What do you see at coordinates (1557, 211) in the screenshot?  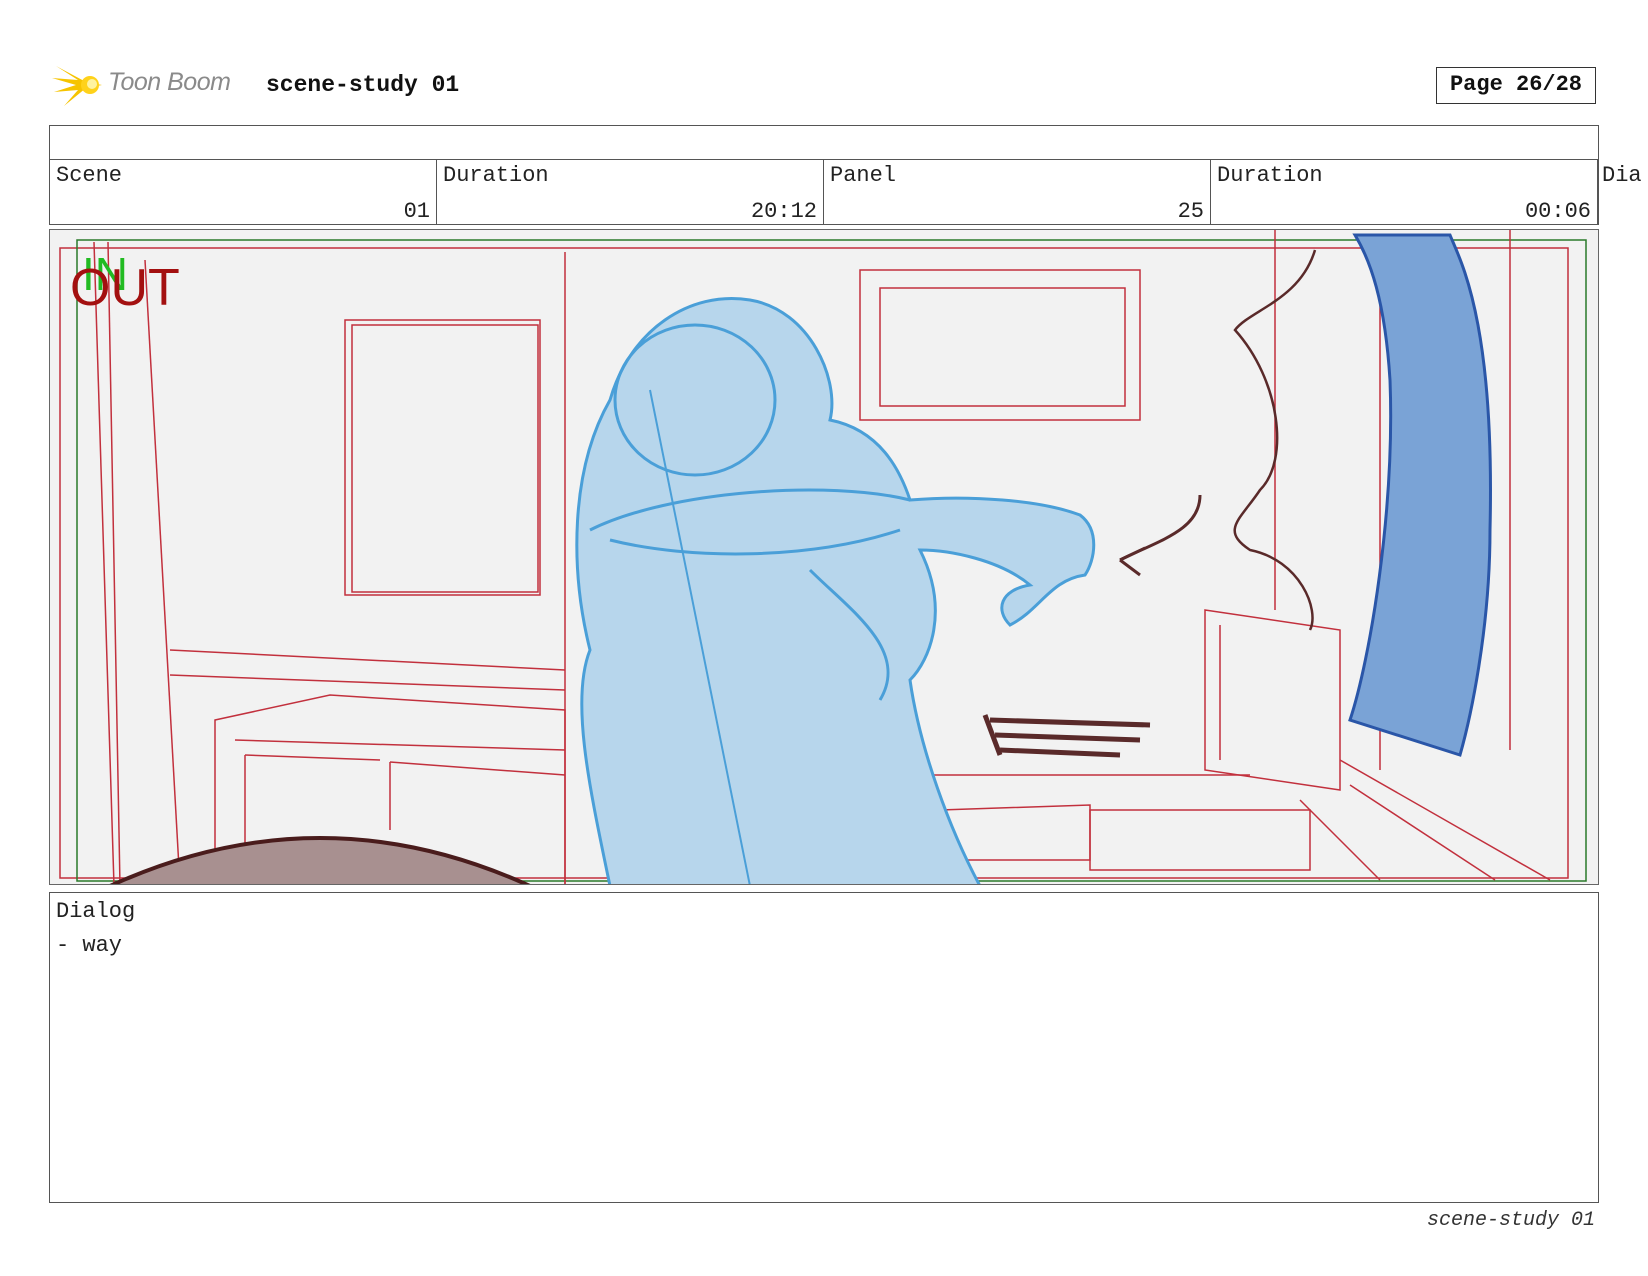 I see `panel-duration-value: 00:06` at bounding box center [1557, 211].